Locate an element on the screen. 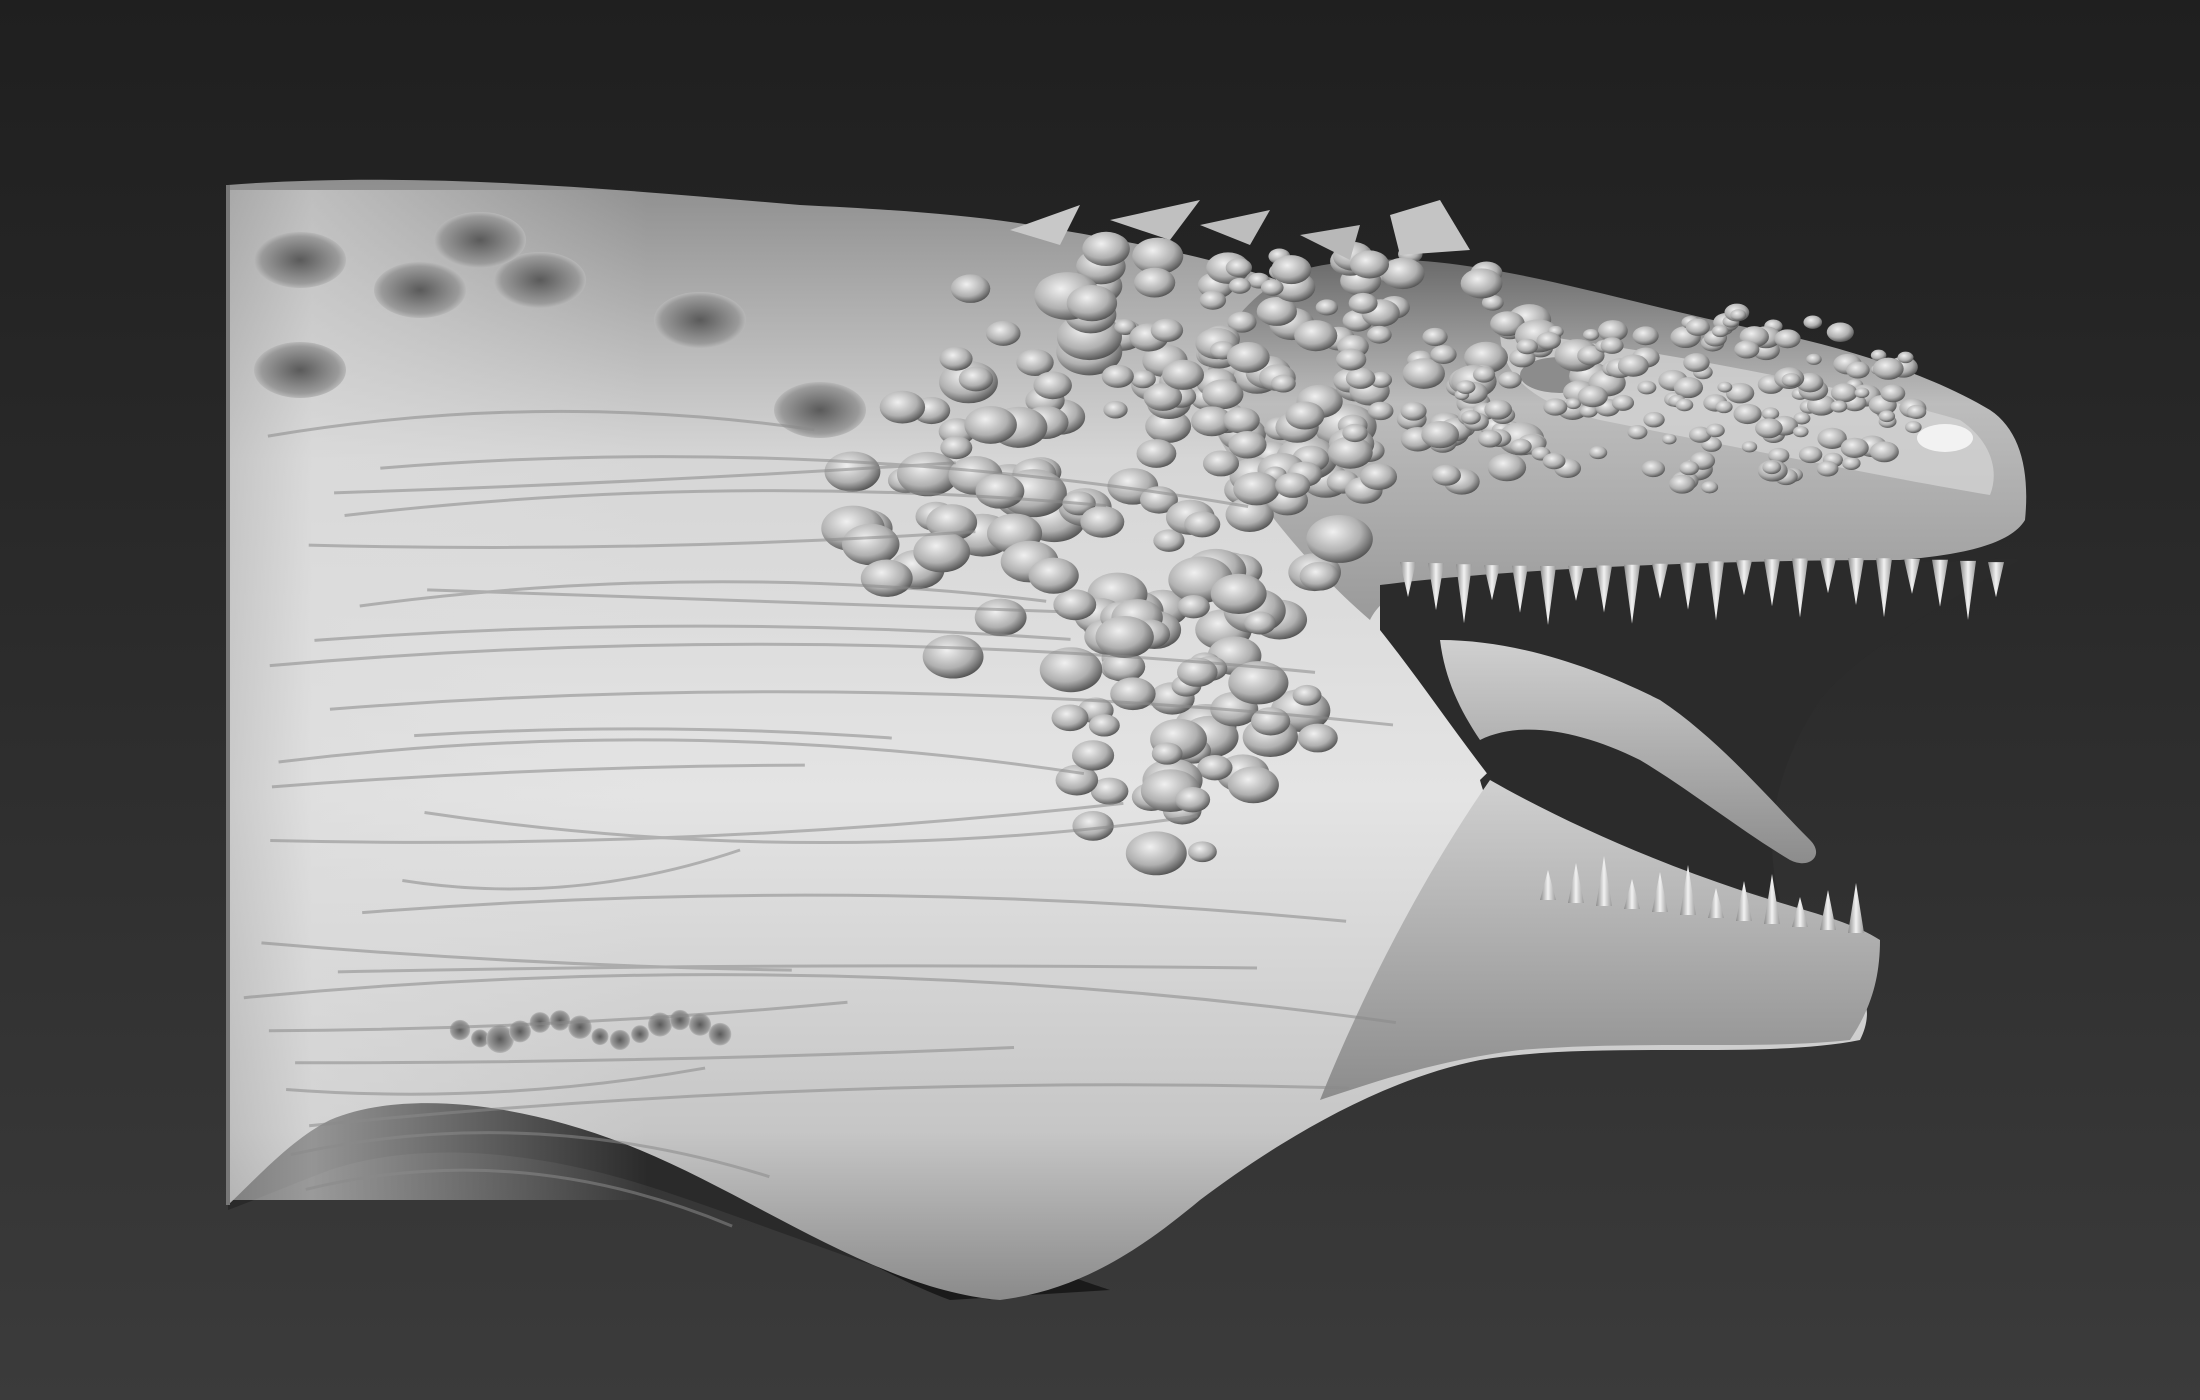 The height and width of the screenshot is (1400, 2200). cut-edge is located at coordinates (228, 695).